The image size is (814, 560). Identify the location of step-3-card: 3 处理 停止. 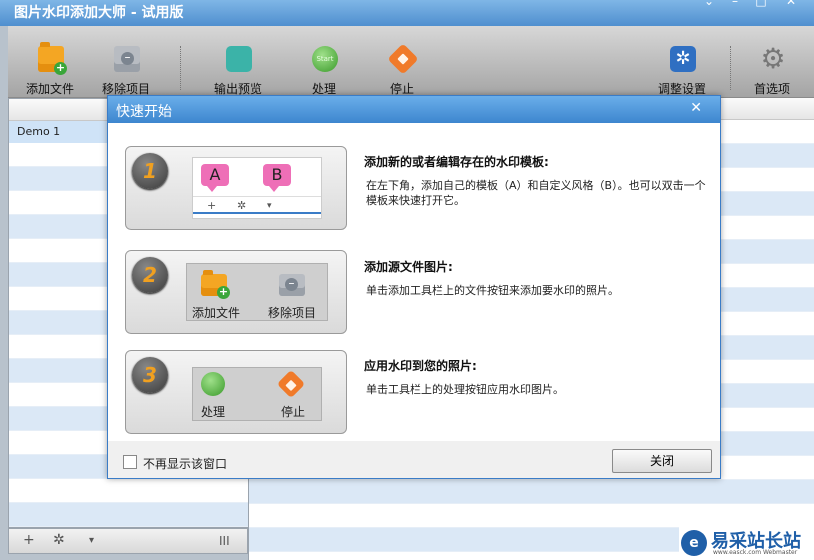
(236, 392).